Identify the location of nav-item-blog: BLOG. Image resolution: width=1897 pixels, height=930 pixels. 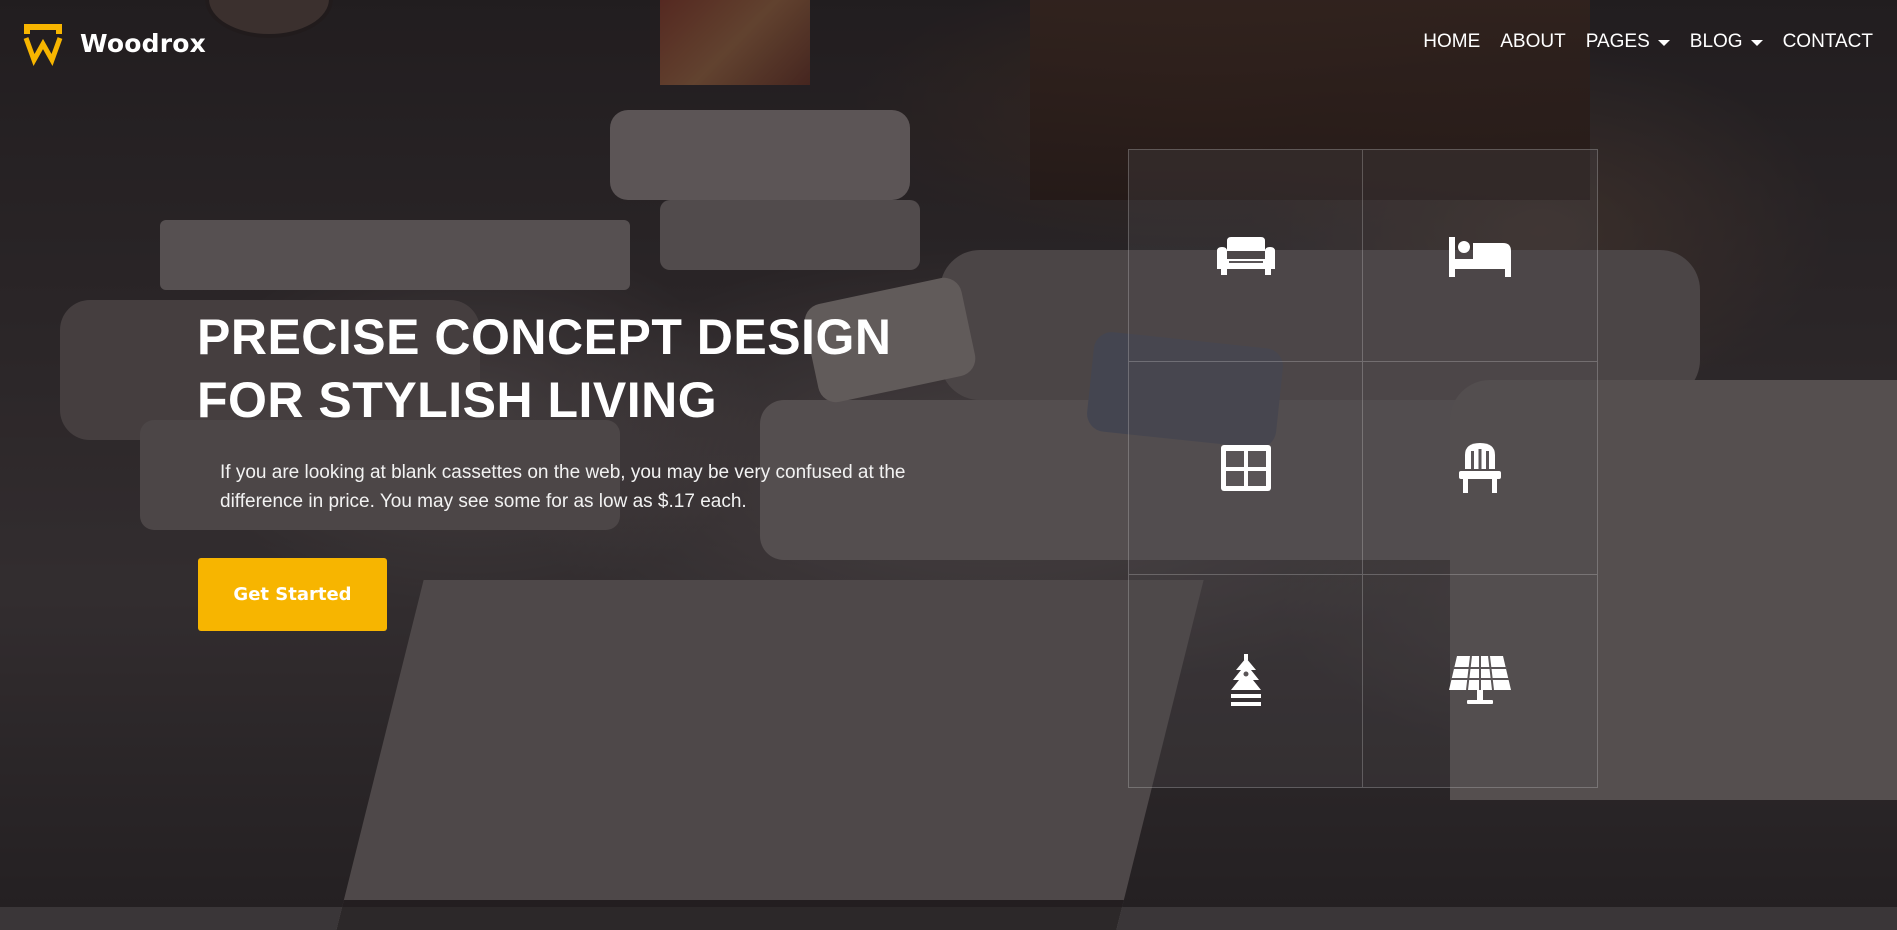
(1726, 42).